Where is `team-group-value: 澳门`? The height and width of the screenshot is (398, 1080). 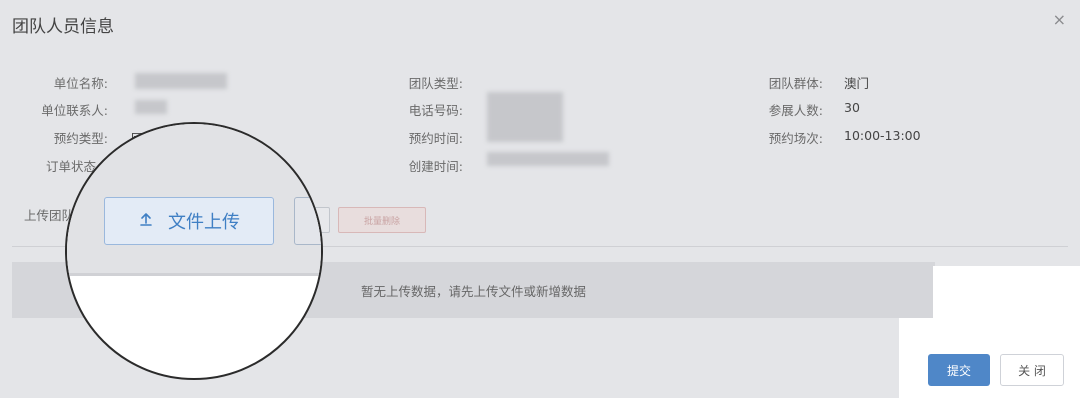 team-group-value: 澳门 is located at coordinates (857, 83).